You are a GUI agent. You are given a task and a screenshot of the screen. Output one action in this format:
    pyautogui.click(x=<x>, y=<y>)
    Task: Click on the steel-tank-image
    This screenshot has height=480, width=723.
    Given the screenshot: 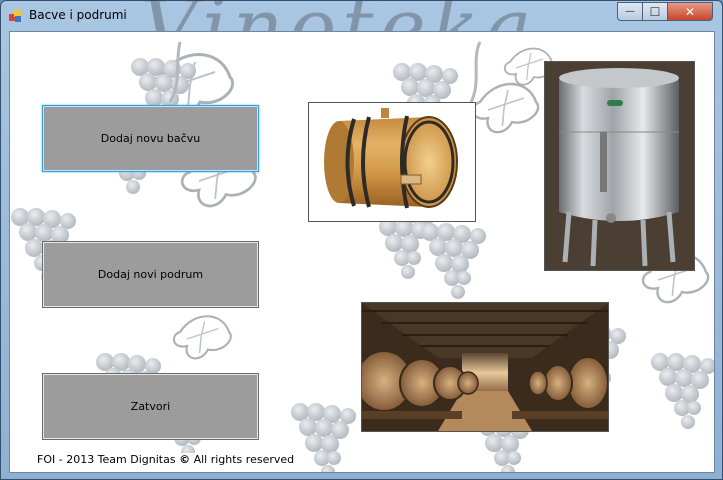 What is the action you would take?
    pyautogui.click(x=619, y=166)
    